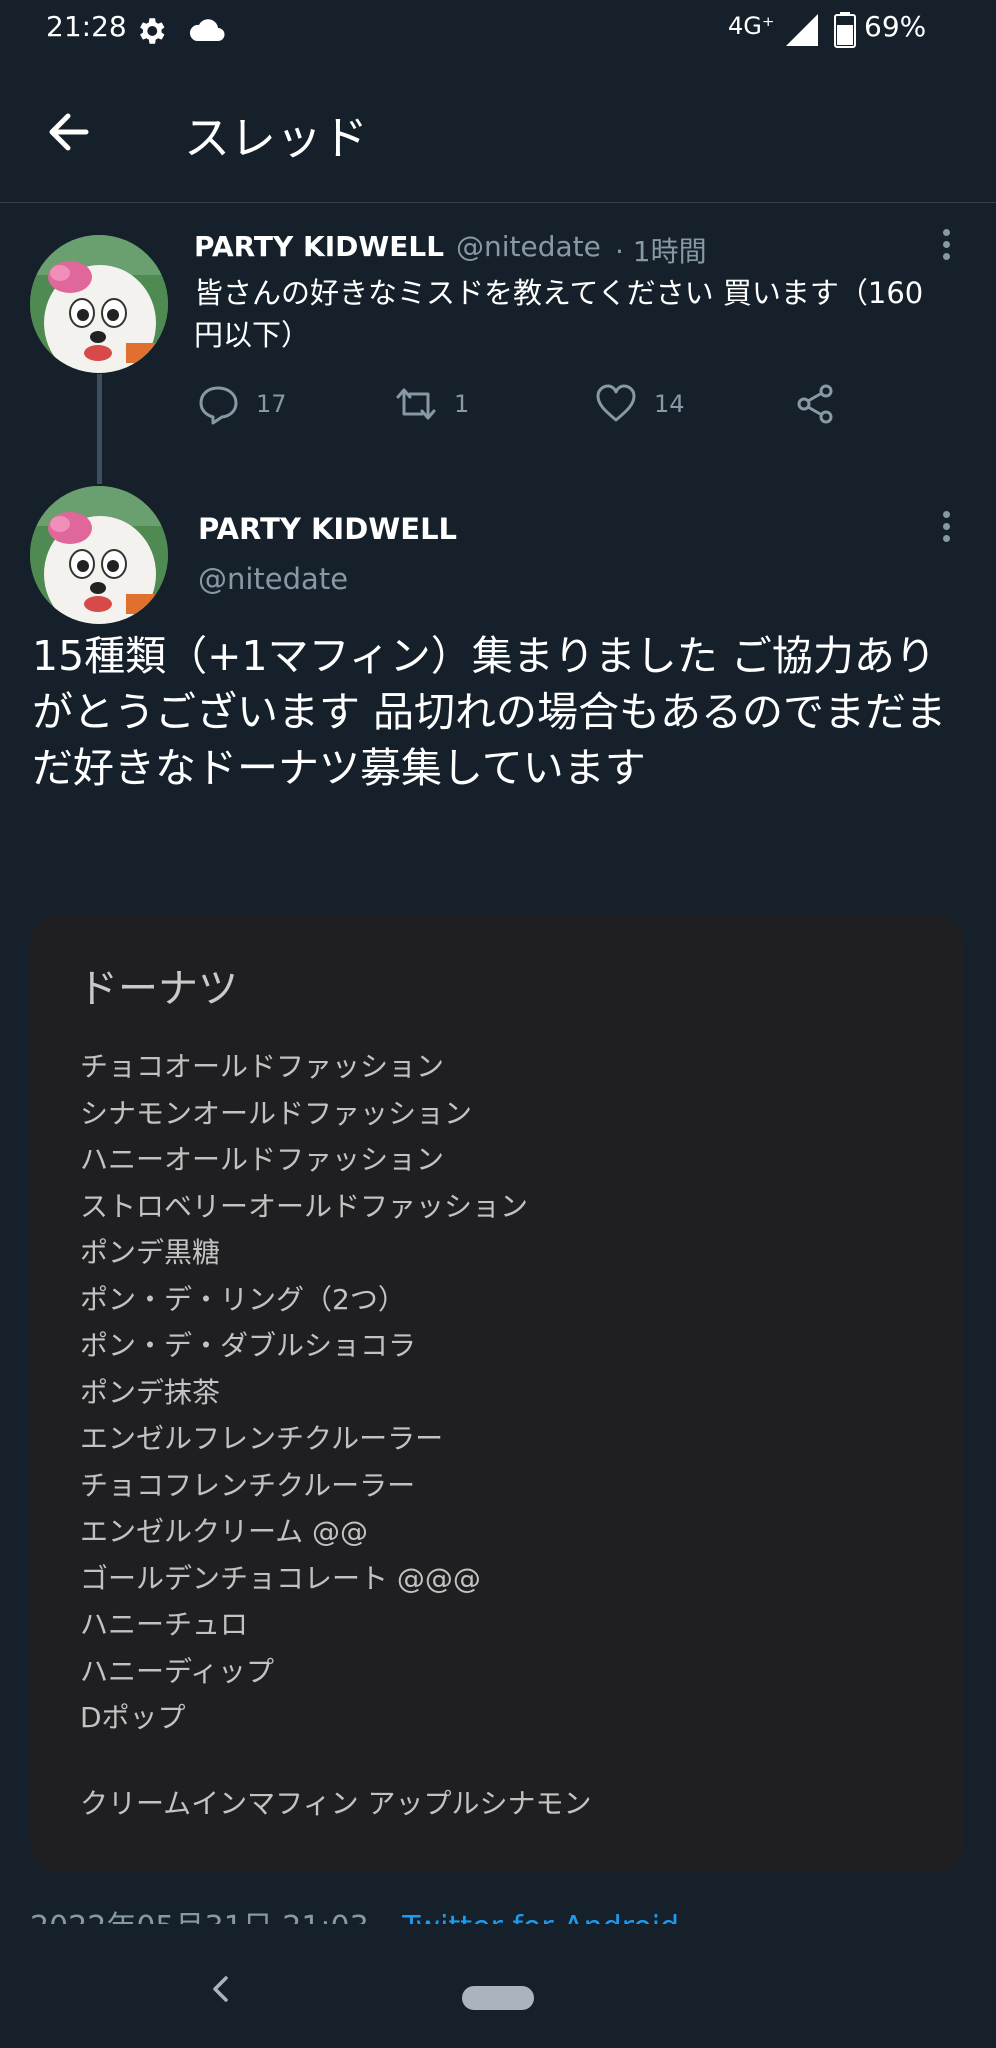 This screenshot has width=996, height=2048. What do you see at coordinates (224, 1531) in the screenshot?
I see `list-item: エンゼルクリーム @@` at bounding box center [224, 1531].